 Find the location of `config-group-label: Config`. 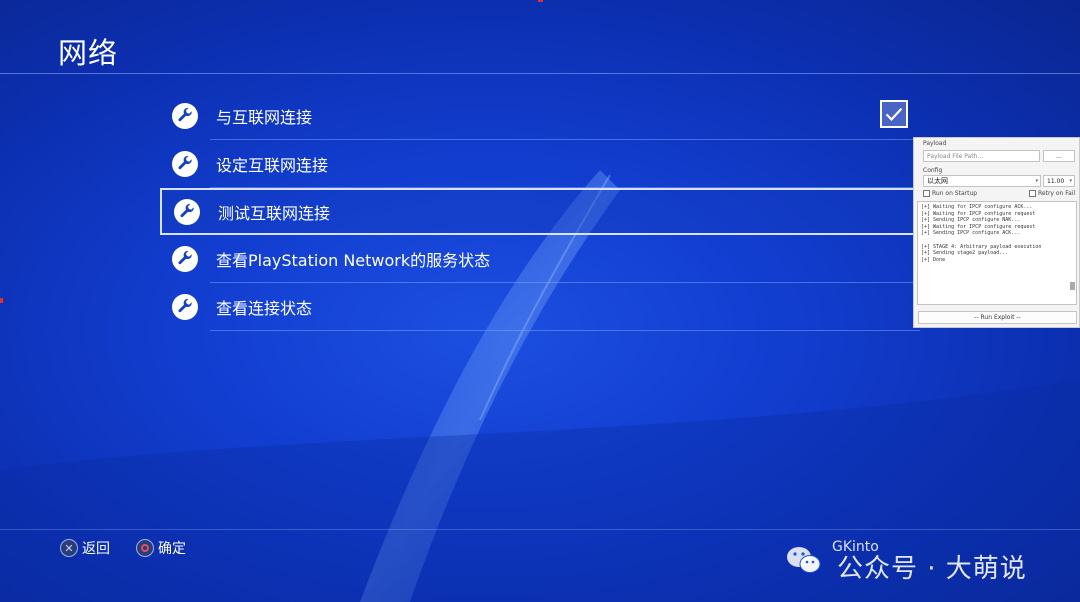

config-group-label: Config is located at coordinates (933, 170).